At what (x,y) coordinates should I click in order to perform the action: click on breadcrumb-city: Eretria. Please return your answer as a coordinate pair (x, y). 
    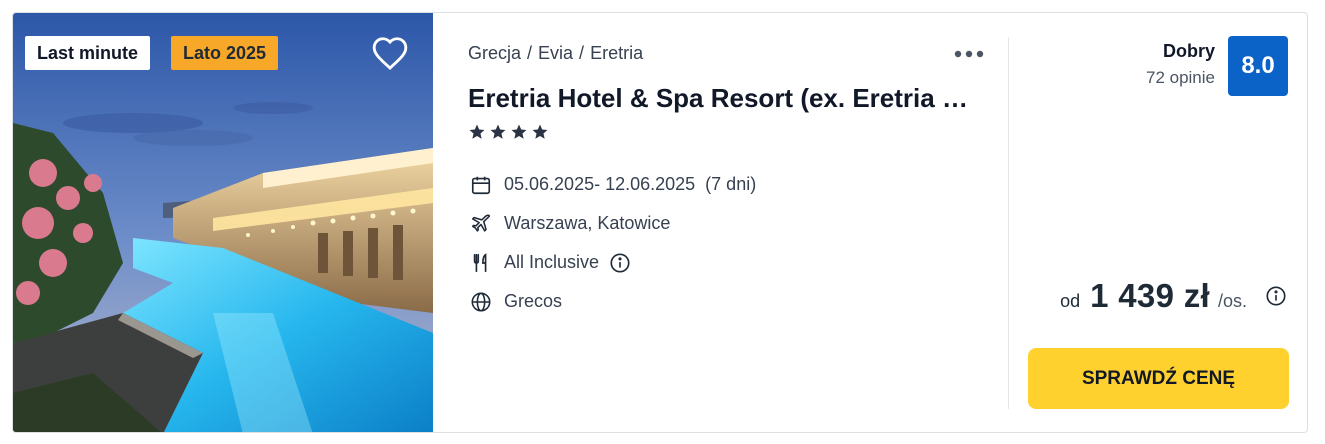
    Looking at the image, I should click on (616, 53).